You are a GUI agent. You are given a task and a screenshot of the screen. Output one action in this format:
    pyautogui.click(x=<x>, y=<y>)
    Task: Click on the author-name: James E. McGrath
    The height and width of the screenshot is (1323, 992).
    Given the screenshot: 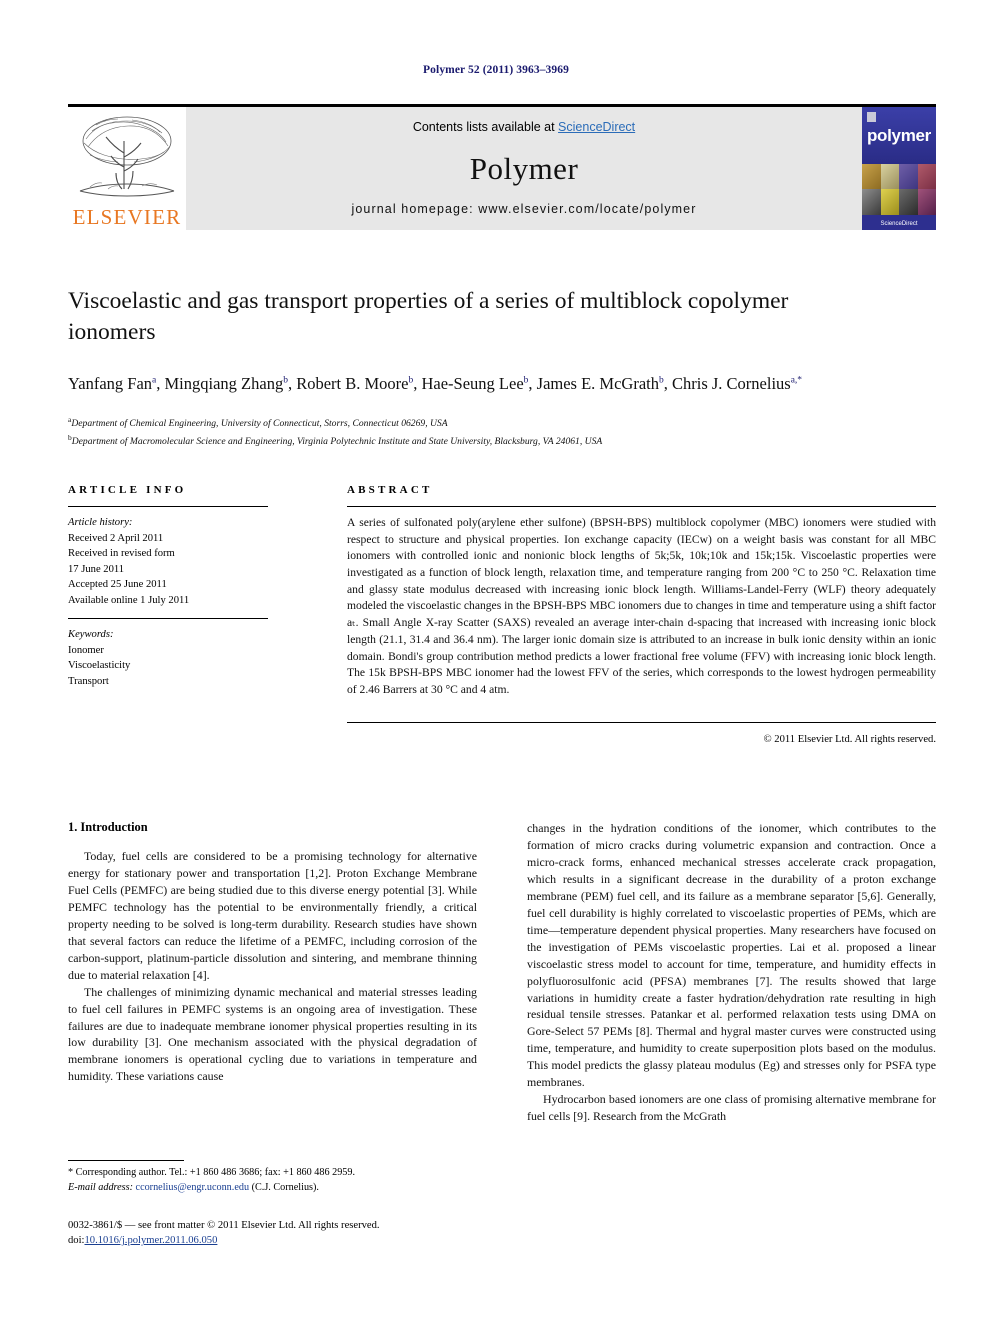 What is the action you would take?
    pyautogui.click(x=597, y=383)
    